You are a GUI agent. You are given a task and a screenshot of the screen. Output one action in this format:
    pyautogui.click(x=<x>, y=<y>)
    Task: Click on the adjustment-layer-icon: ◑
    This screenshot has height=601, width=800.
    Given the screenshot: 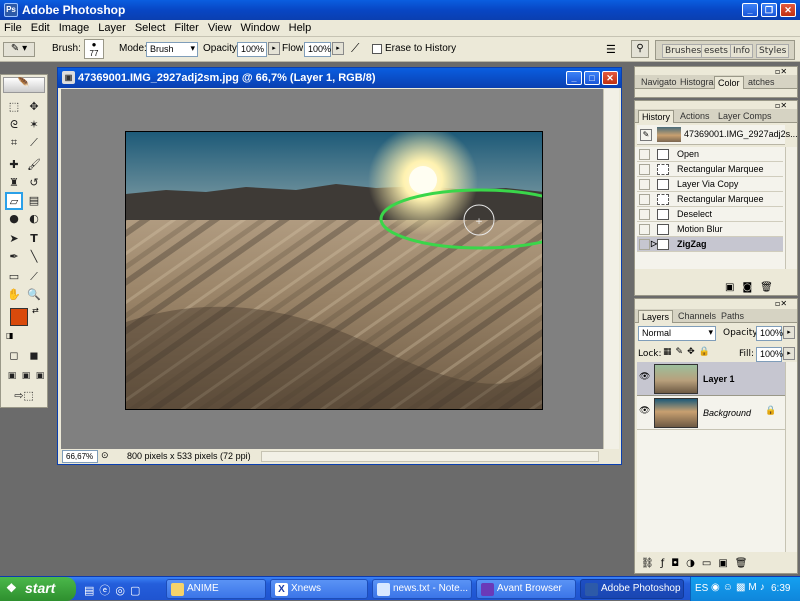 What is the action you would take?
    pyautogui.click(x=694, y=563)
    